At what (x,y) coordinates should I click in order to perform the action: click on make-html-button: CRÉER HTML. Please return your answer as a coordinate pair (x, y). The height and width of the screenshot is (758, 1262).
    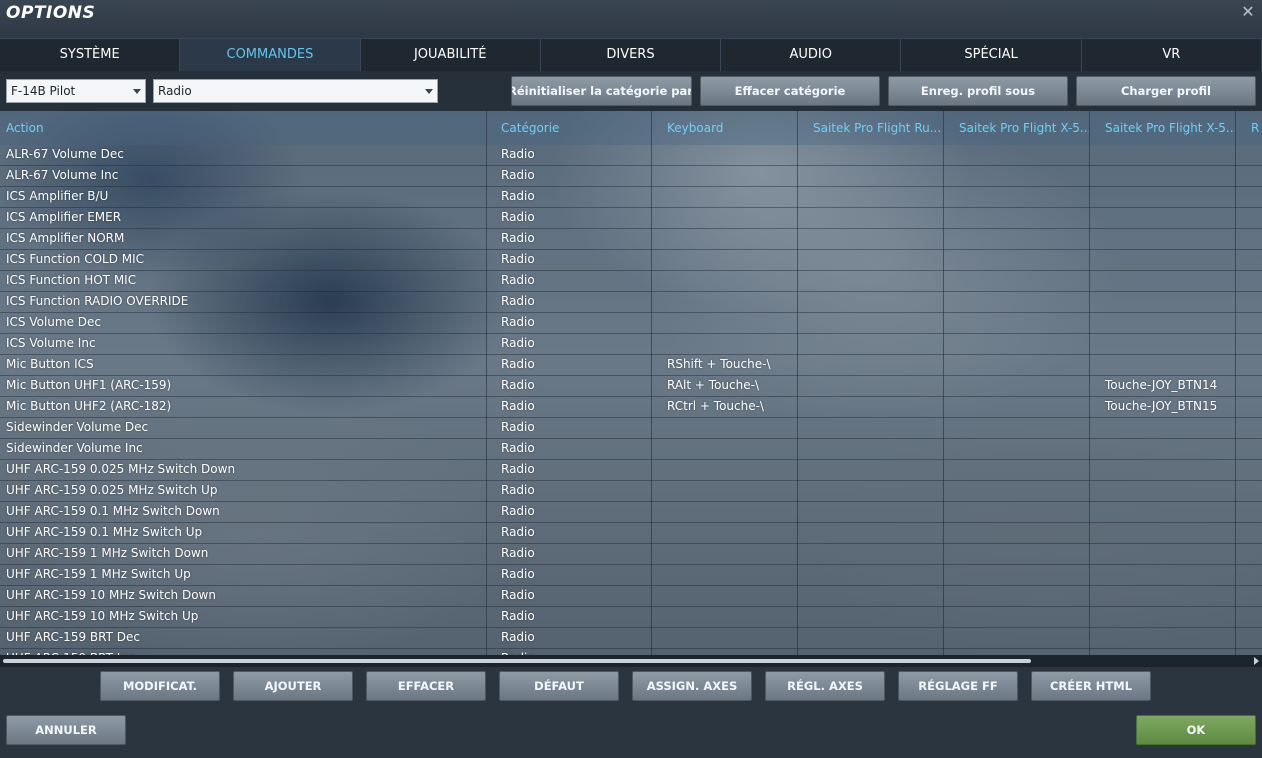
    Looking at the image, I should click on (1091, 686).